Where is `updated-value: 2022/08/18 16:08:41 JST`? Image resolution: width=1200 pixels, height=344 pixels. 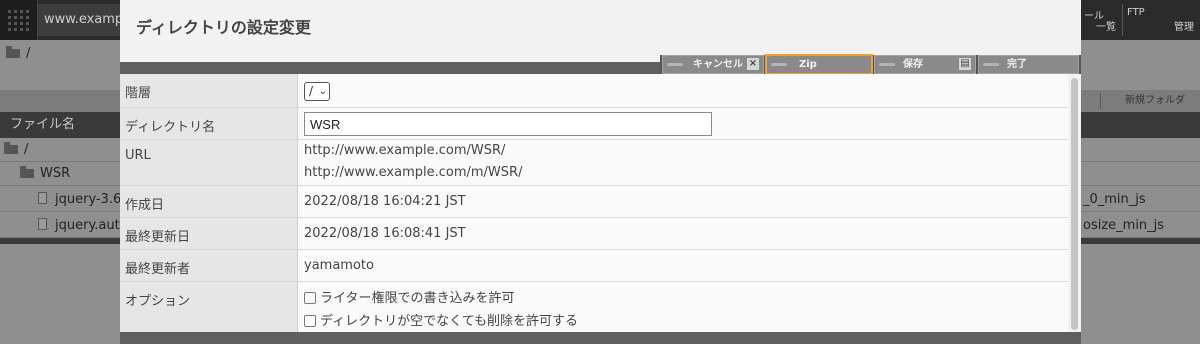
updated-value: 2022/08/18 16:08:41 JST is located at coordinates (385, 233).